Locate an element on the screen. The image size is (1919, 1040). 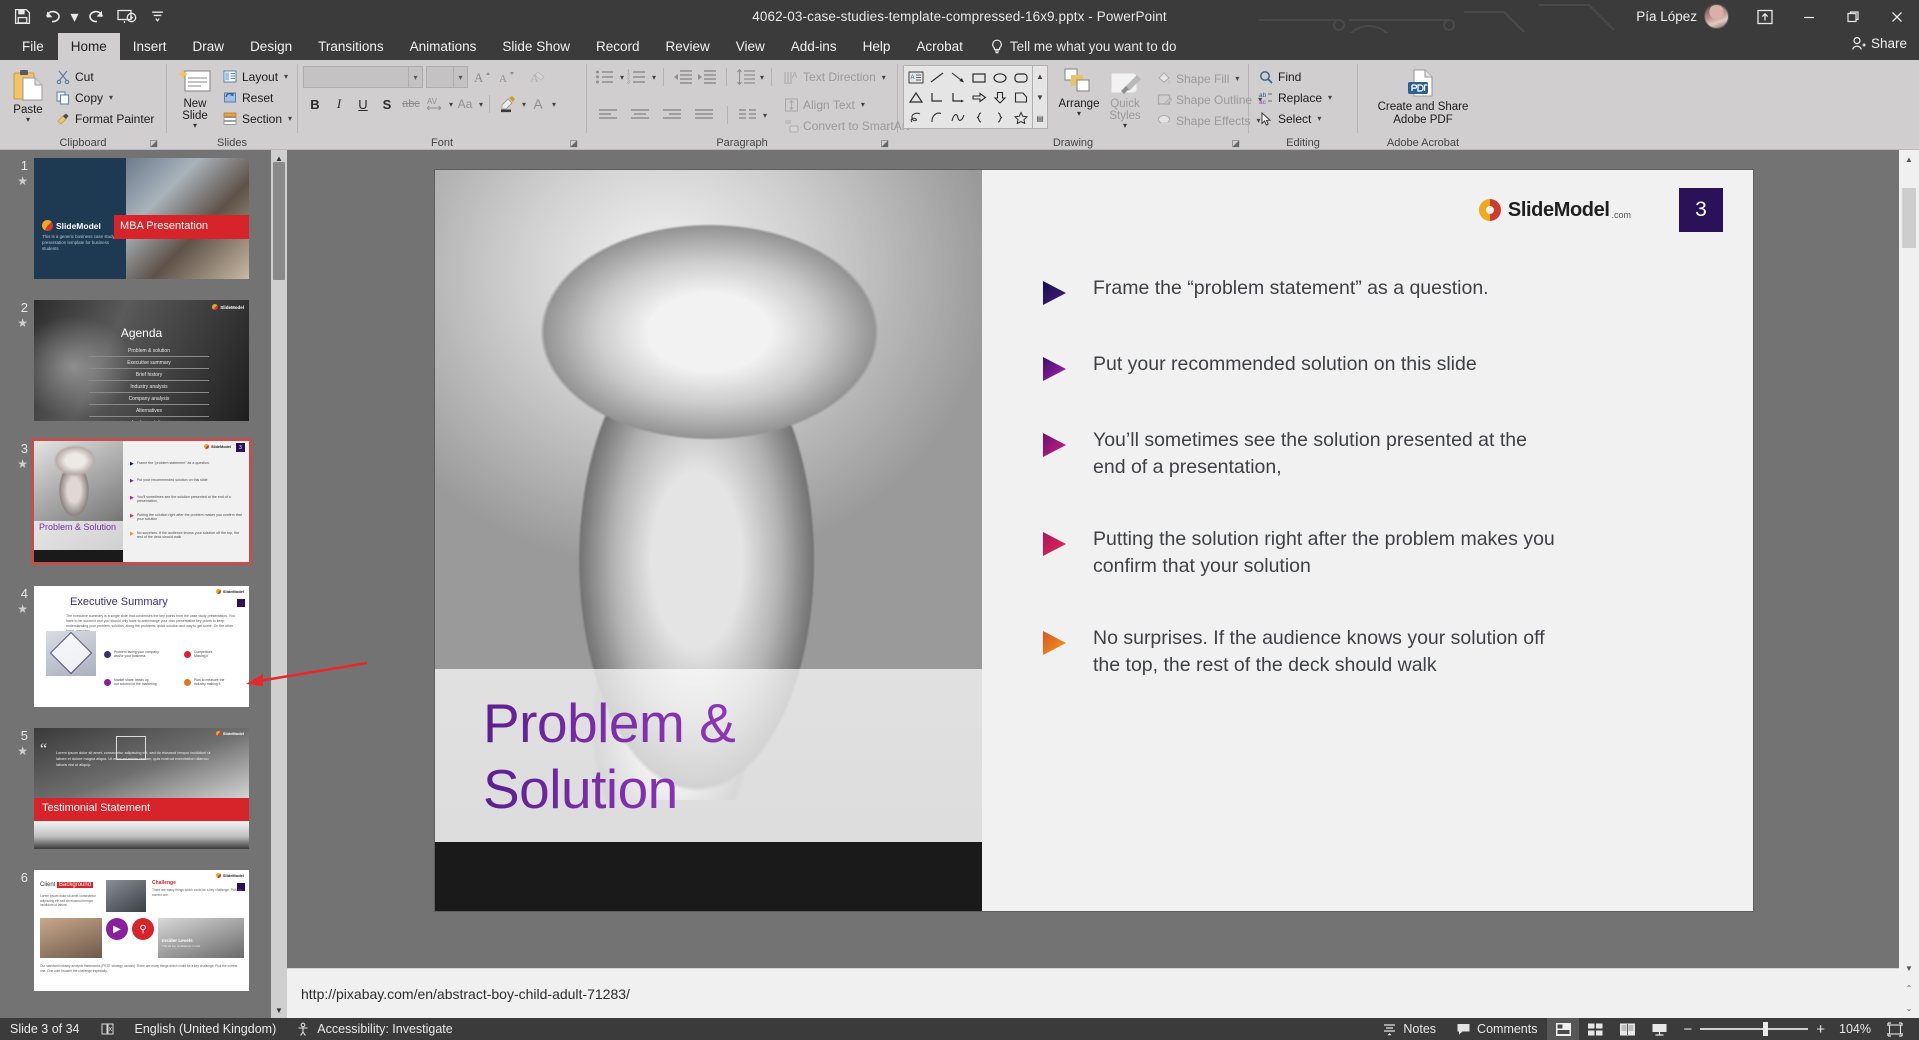
font-size-input: ▾ is located at coordinates (447, 77).